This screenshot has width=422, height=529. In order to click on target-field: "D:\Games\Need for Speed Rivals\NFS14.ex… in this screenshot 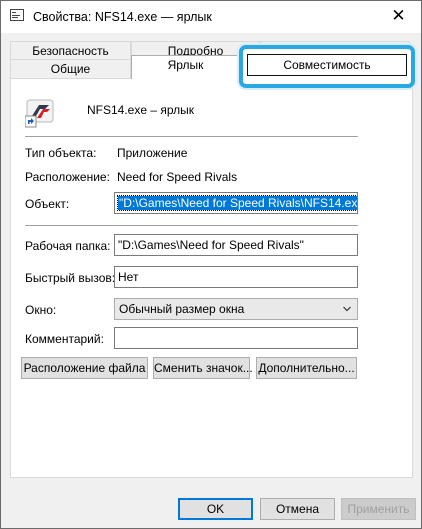, I will do `click(236, 203)`.